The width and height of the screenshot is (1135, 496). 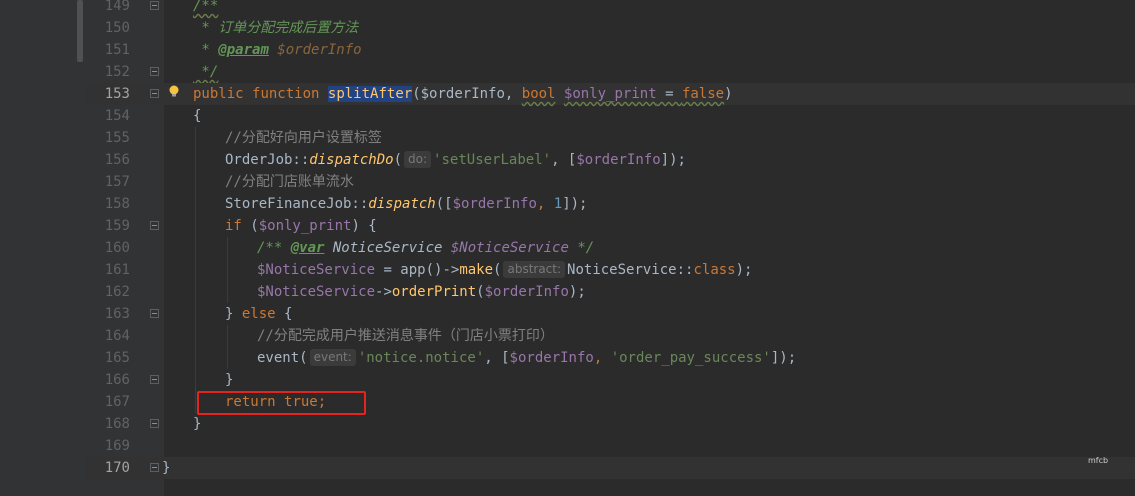 What do you see at coordinates (444, 204) in the screenshot?
I see `code-text: ([` at bounding box center [444, 204].